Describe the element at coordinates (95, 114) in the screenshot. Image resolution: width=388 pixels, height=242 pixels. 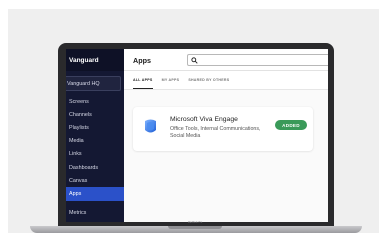
I see `sidebar-item-channels: Channels` at that location.